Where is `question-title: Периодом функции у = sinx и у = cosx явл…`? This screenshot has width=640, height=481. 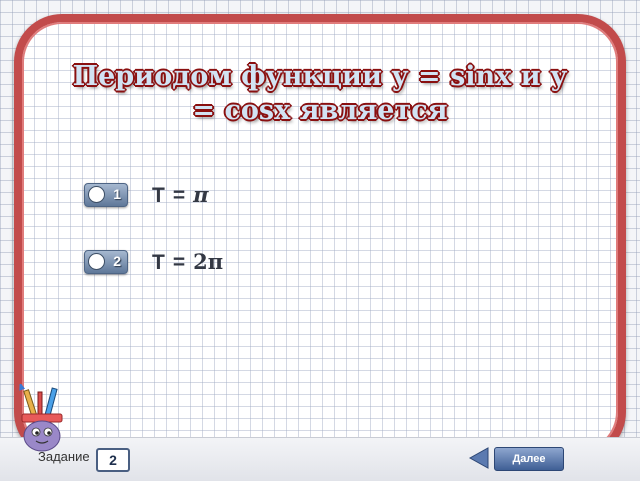 question-title: Периодом функции у = sinx и у = cosx явл… is located at coordinates (320, 93).